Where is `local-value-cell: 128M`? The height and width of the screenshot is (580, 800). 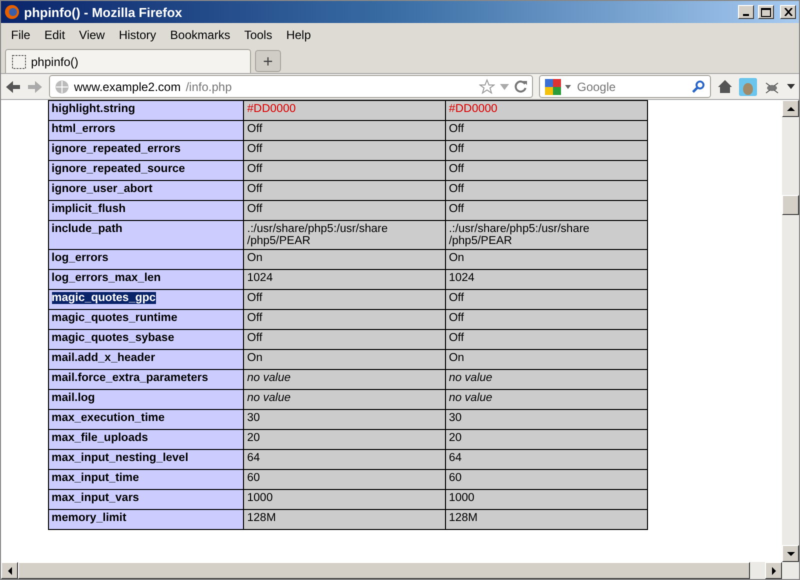
local-value-cell: 128M is located at coordinates (345, 520).